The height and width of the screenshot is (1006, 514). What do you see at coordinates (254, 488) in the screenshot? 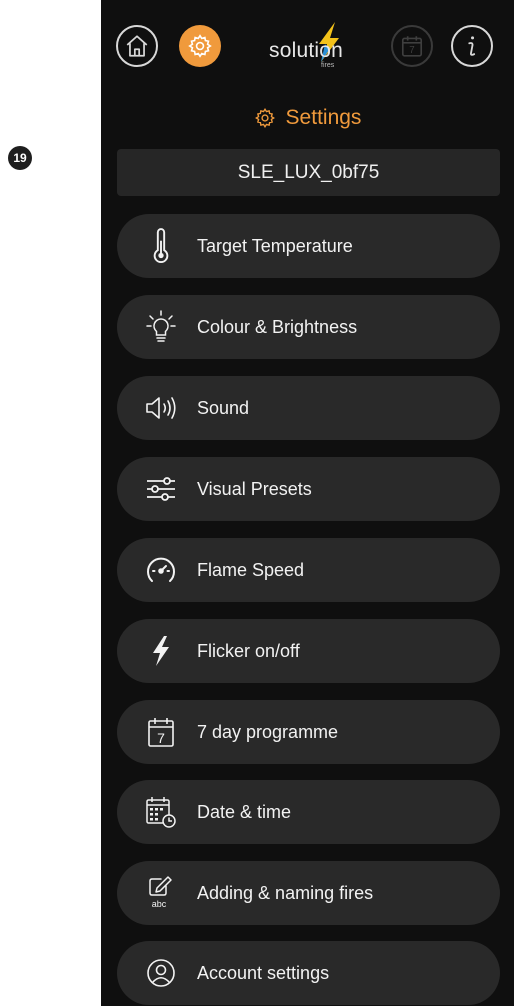
I see `menu-label: Visual Presets` at bounding box center [254, 488].